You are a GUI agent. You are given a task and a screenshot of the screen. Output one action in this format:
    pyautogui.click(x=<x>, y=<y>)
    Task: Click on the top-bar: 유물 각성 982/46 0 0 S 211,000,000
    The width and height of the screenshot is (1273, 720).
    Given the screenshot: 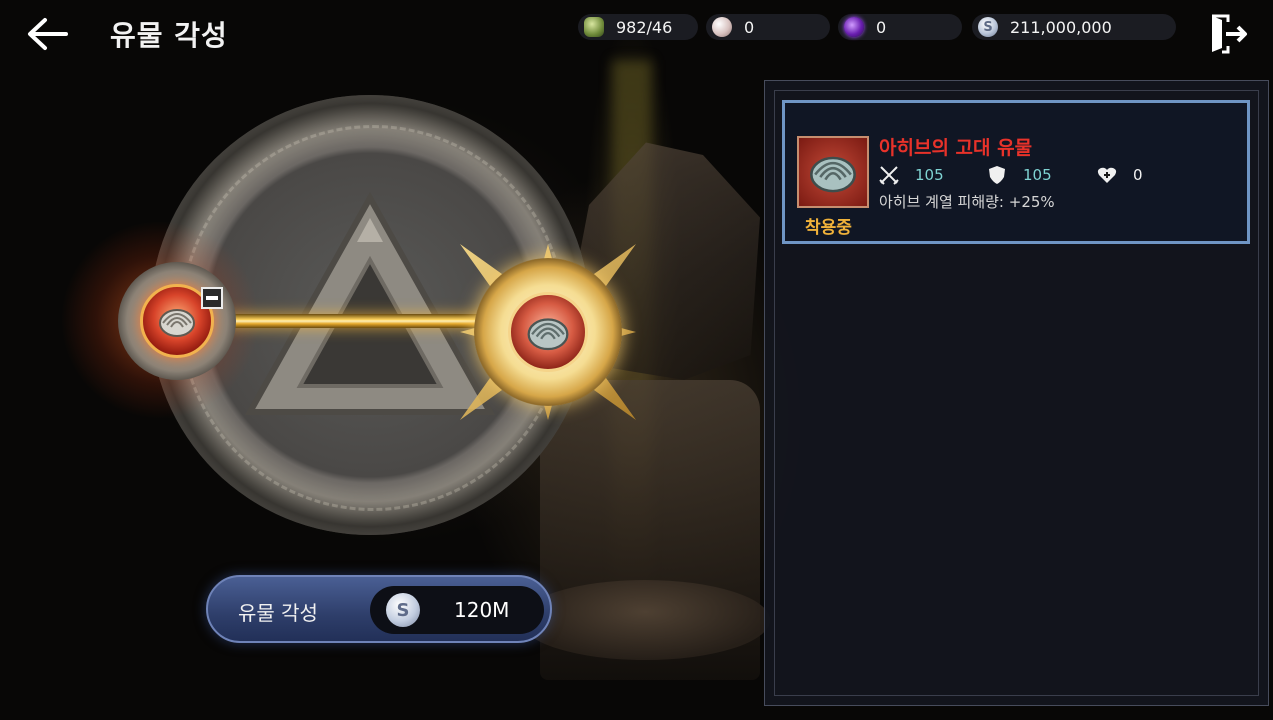 What is the action you would take?
    pyautogui.click(x=636, y=35)
    